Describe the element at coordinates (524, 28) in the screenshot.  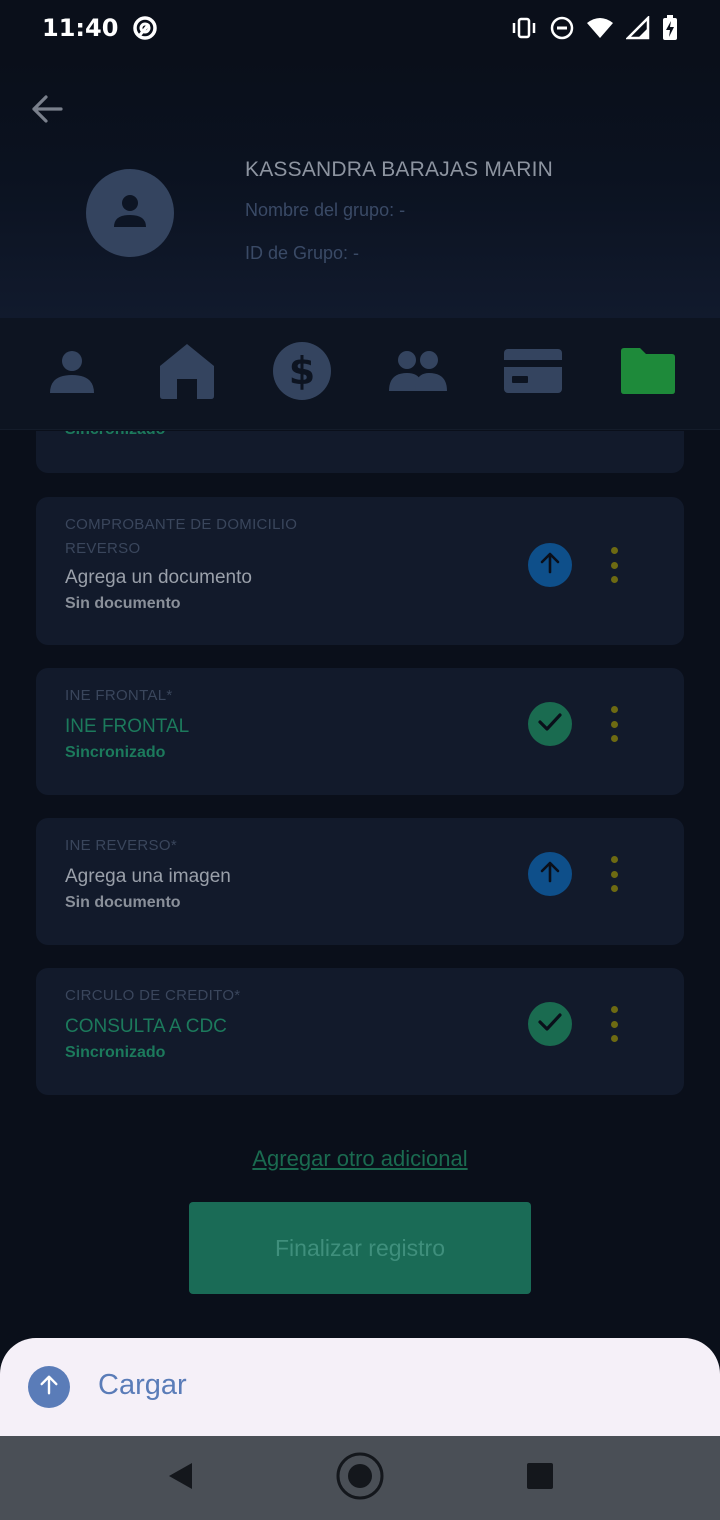
I see `vibrate-icon` at that location.